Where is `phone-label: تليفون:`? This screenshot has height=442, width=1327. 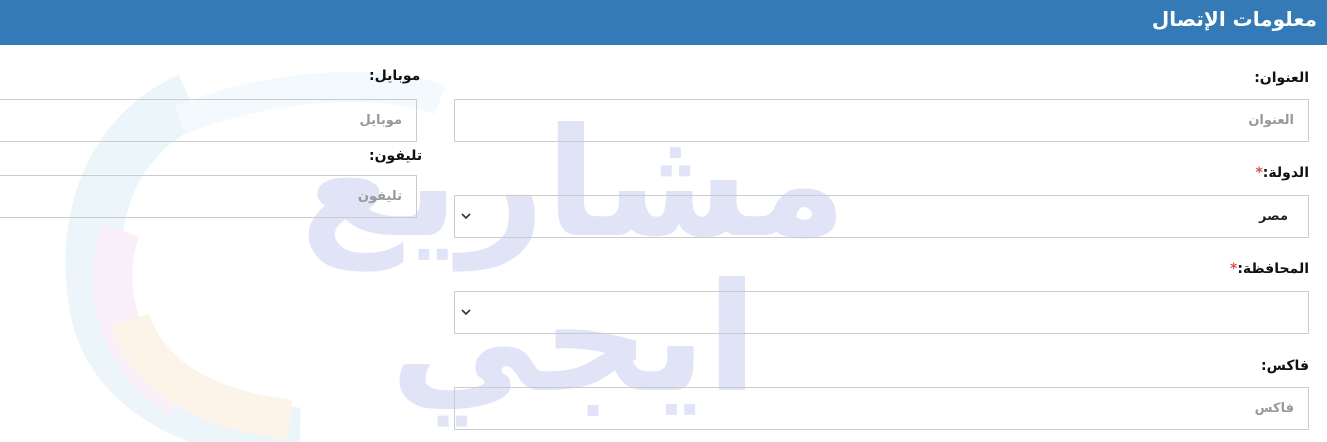
phone-label: تليفون: is located at coordinates (396, 156).